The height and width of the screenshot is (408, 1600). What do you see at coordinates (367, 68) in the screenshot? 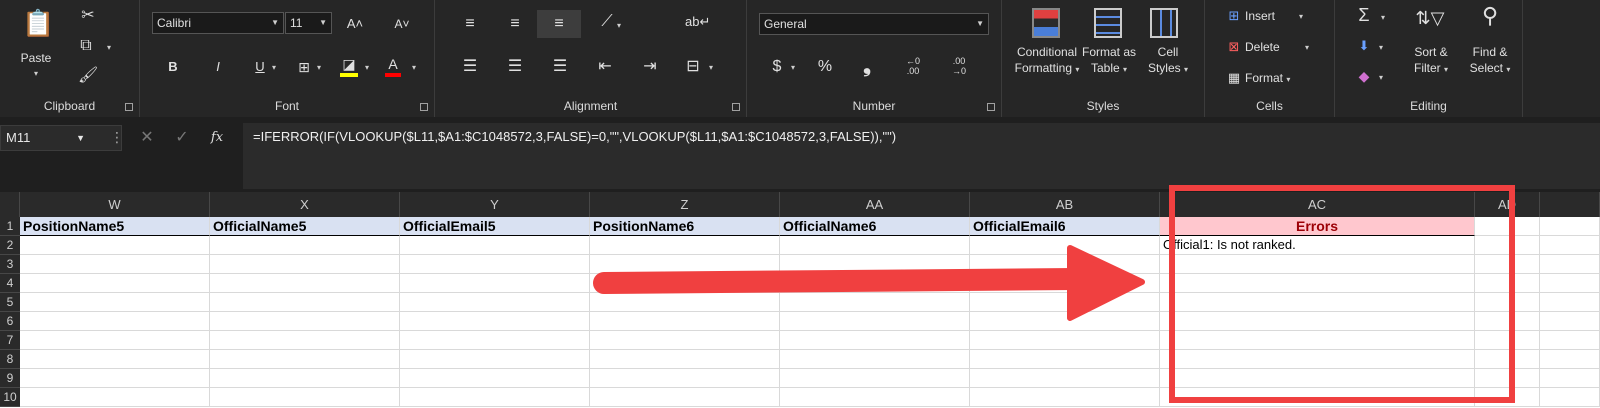
I see `fill-color-dropdown: ▾` at bounding box center [367, 68].